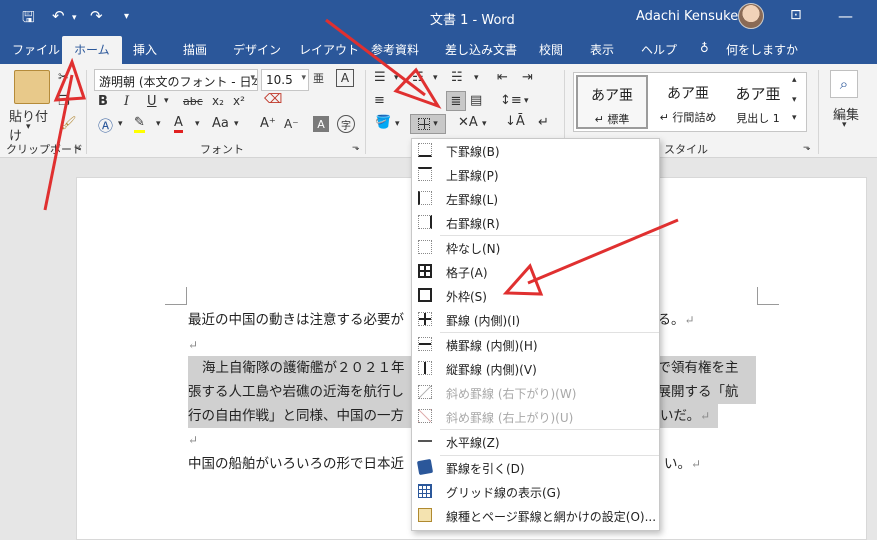 The height and width of the screenshot is (540, 877). Describe the element at coordinates (239, 101) in the screenshot. I see `superscript-icon: x²` at that location.